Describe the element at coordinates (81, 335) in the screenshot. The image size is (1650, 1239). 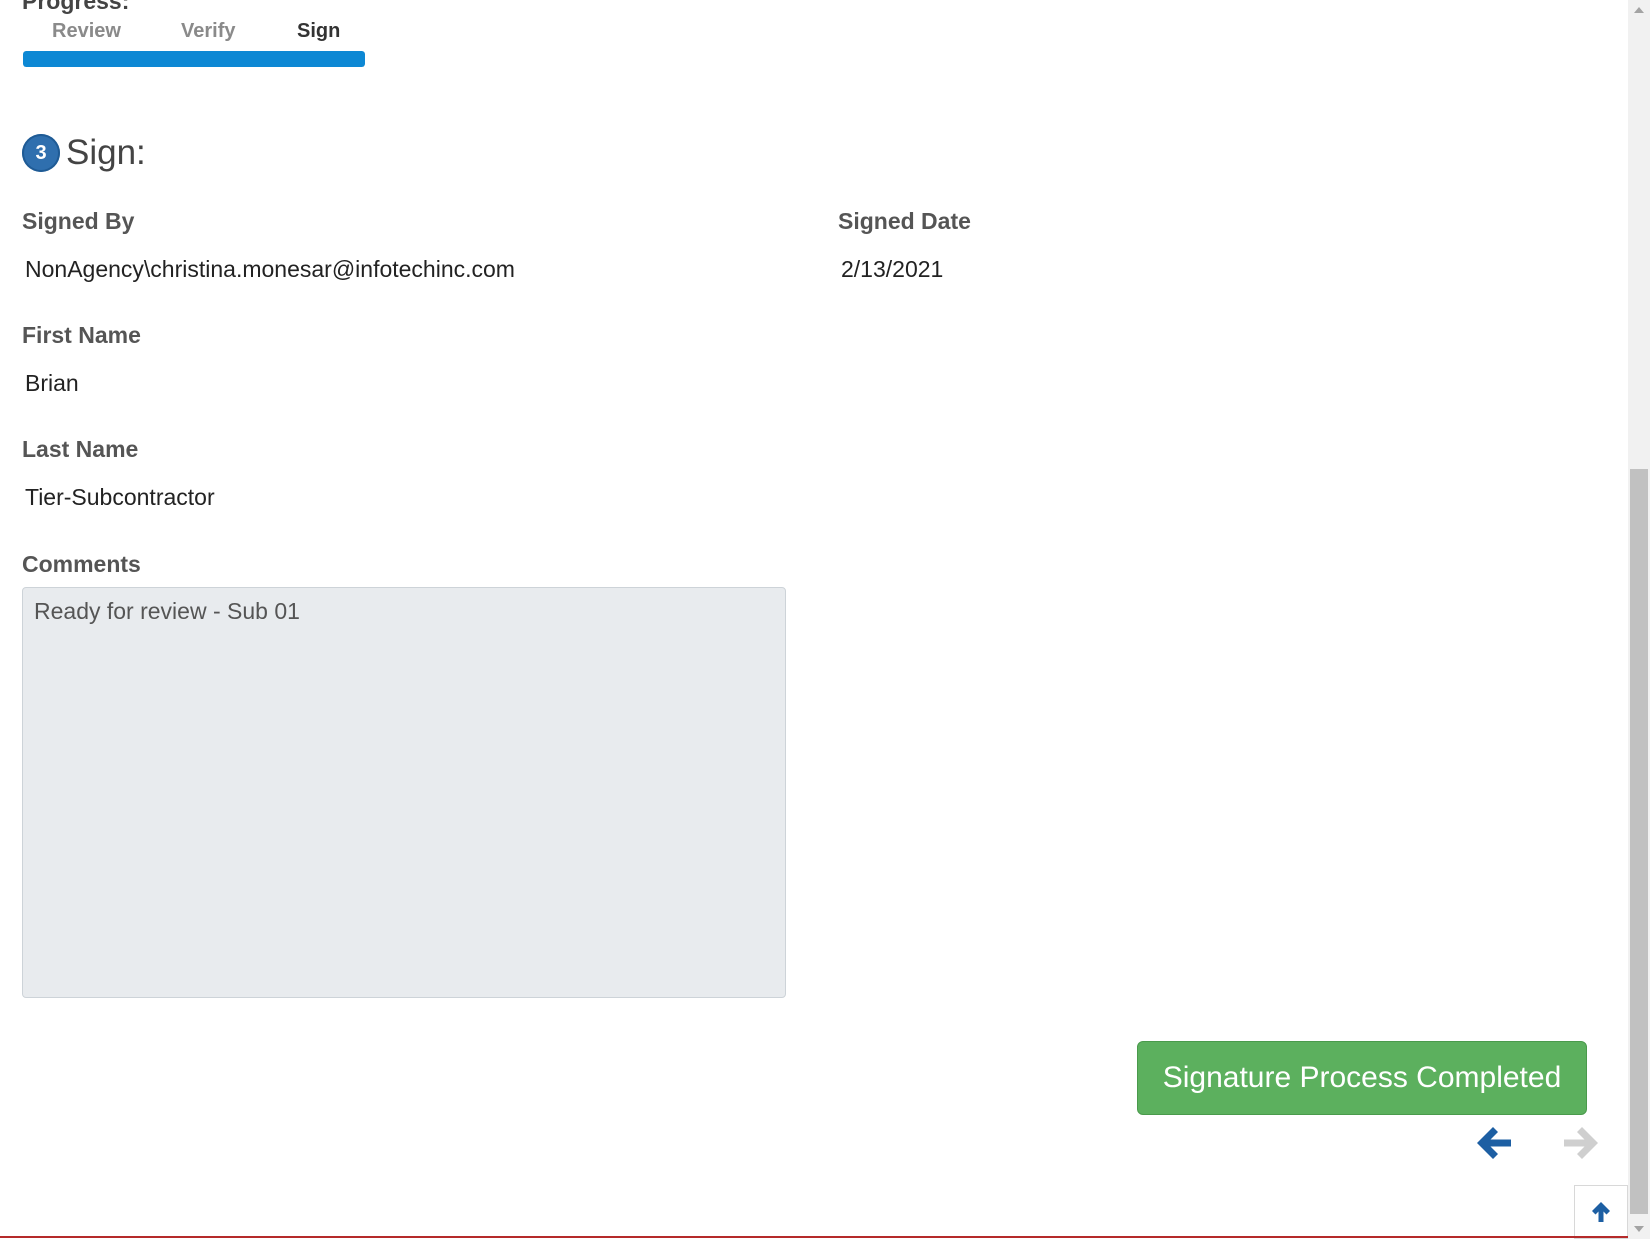
I see `first-name-label: First Name` at that location.